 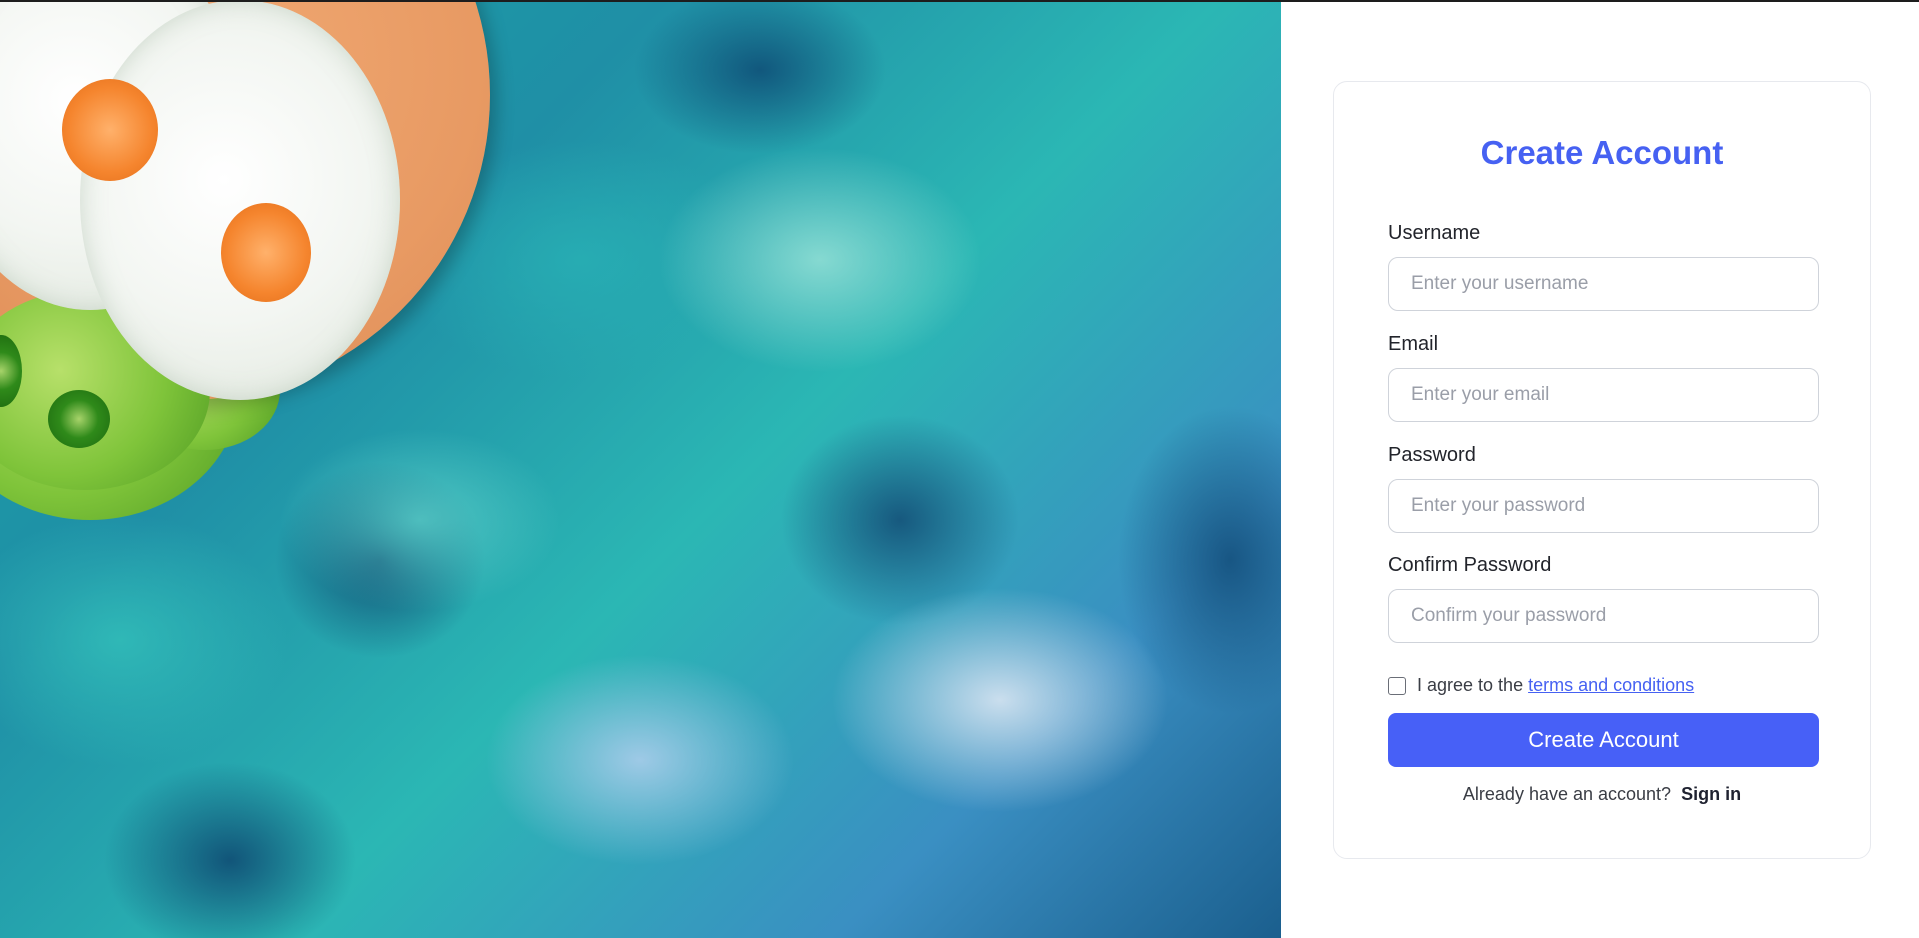 I want to click on username-input, so click(x=1603, y=284).